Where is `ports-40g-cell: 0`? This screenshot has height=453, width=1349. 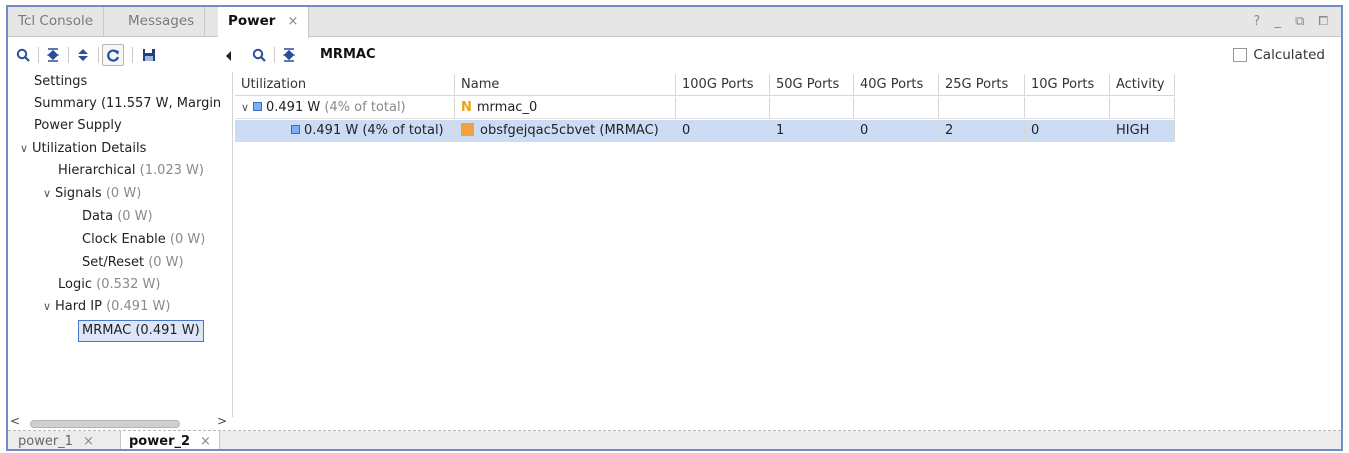
ports-40g-cell: 0 is located at coordinates (896, 131).